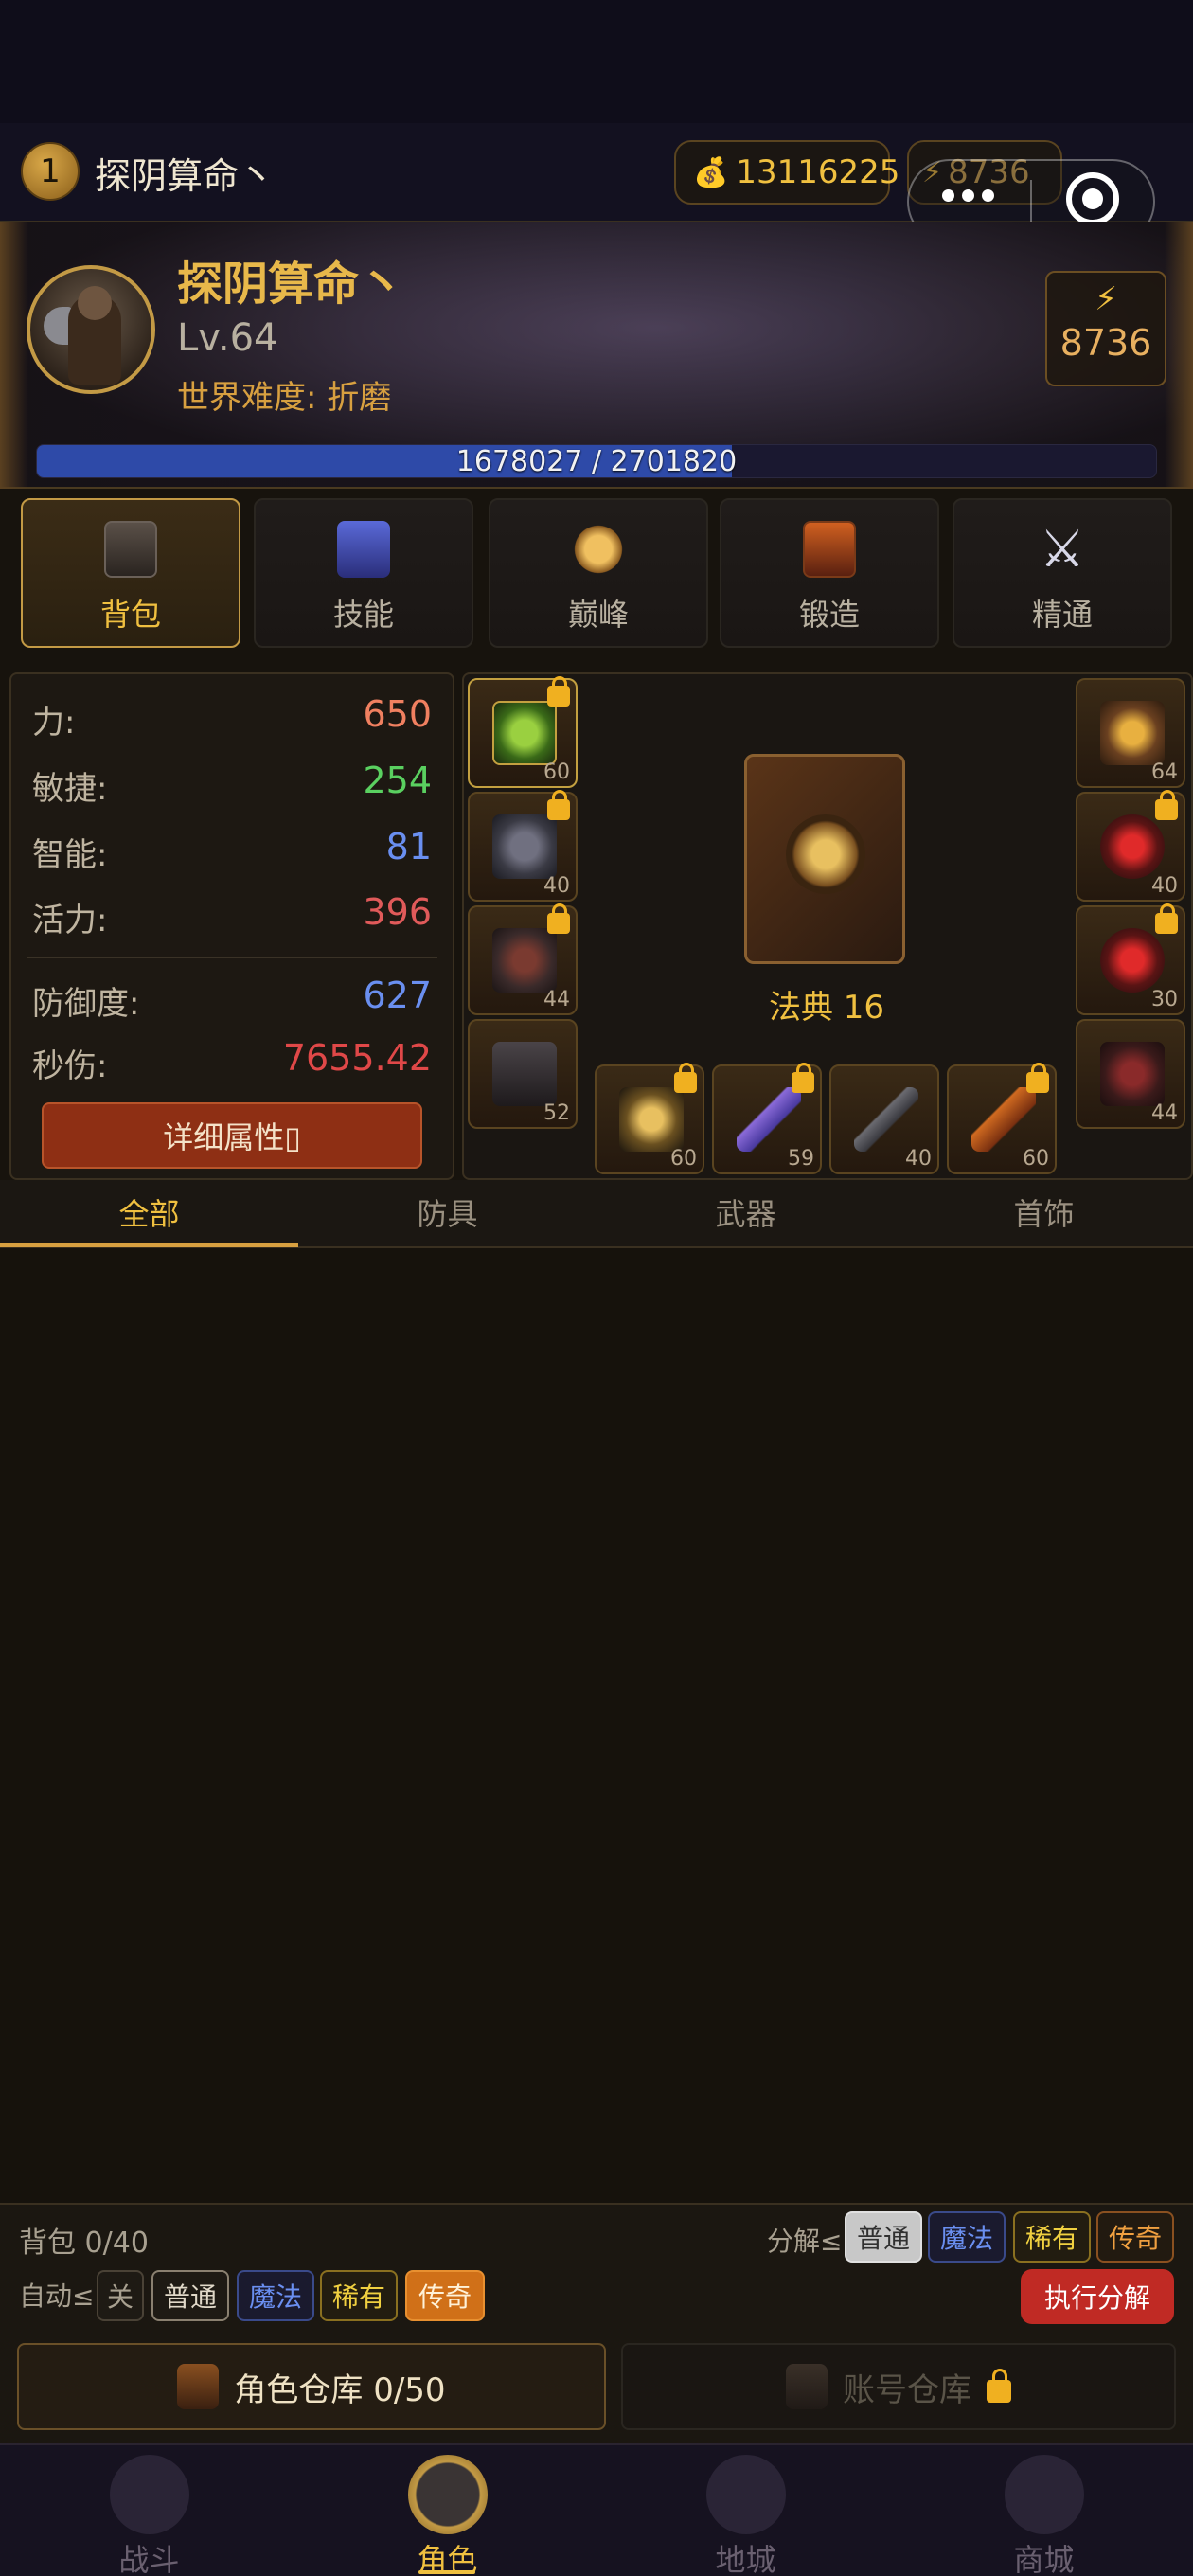  What do you see at coordinates (1052, 2237) in the screenshot?
I see `decompose-rare: 稀有` at bounding box center [1052, 2237].